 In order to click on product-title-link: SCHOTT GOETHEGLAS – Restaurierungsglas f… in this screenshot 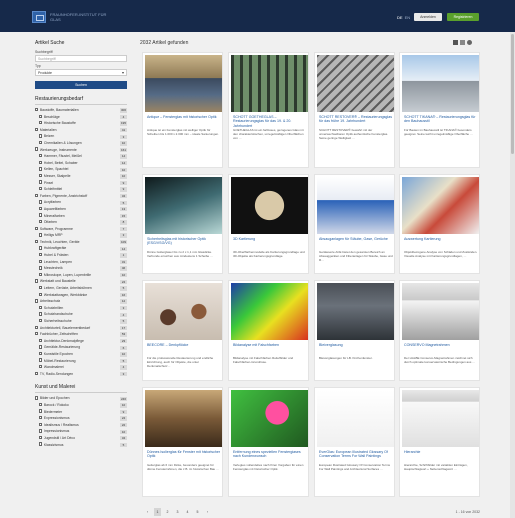, I will do `click(270, 121)`.